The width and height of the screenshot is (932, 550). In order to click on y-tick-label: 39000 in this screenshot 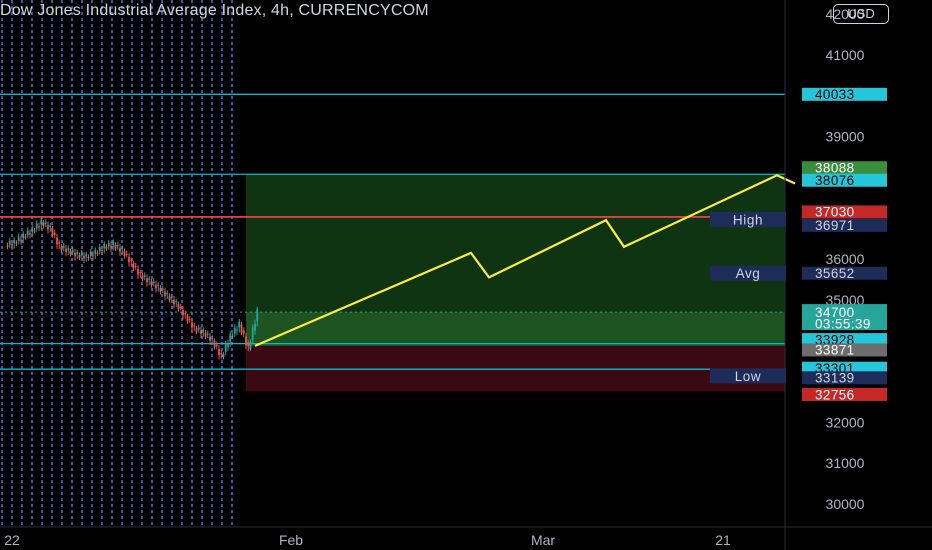, I will do `click(845, 137)`.